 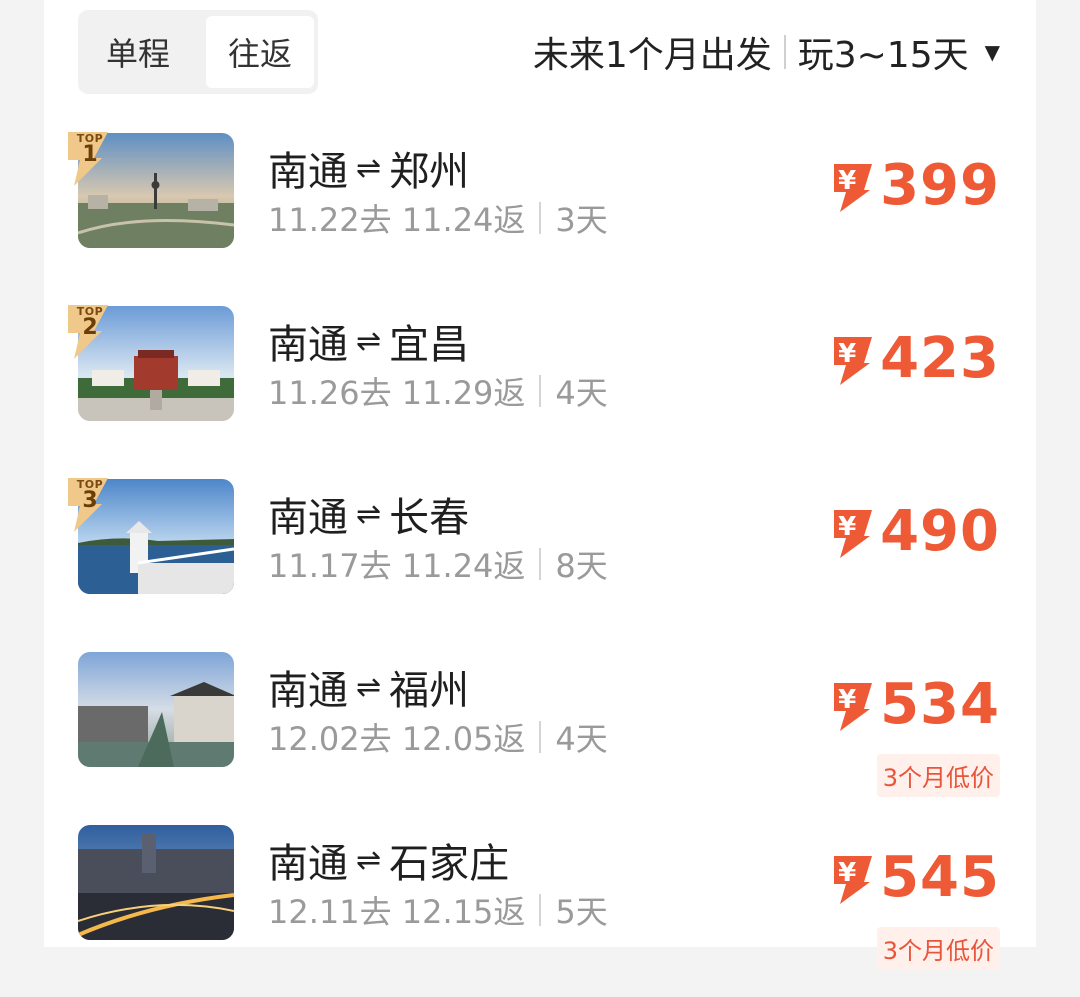 I want to click on tab-oneway: 单程, so click(x=138, y=52).